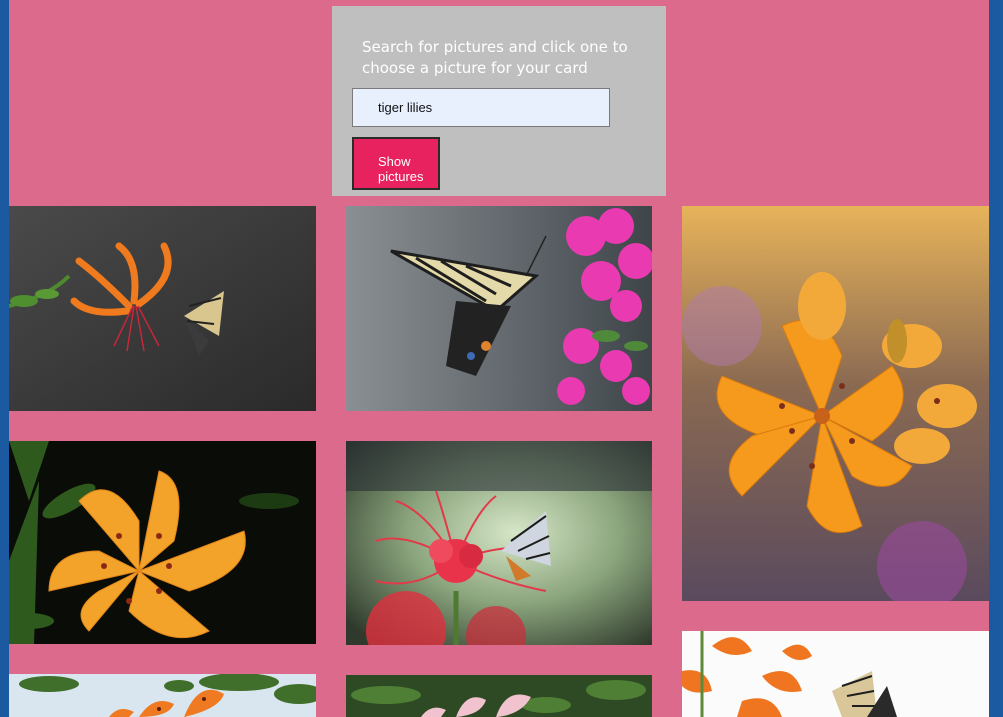  I want to click on result-image-swallowtail-pink-phlox, so click(499, 308).